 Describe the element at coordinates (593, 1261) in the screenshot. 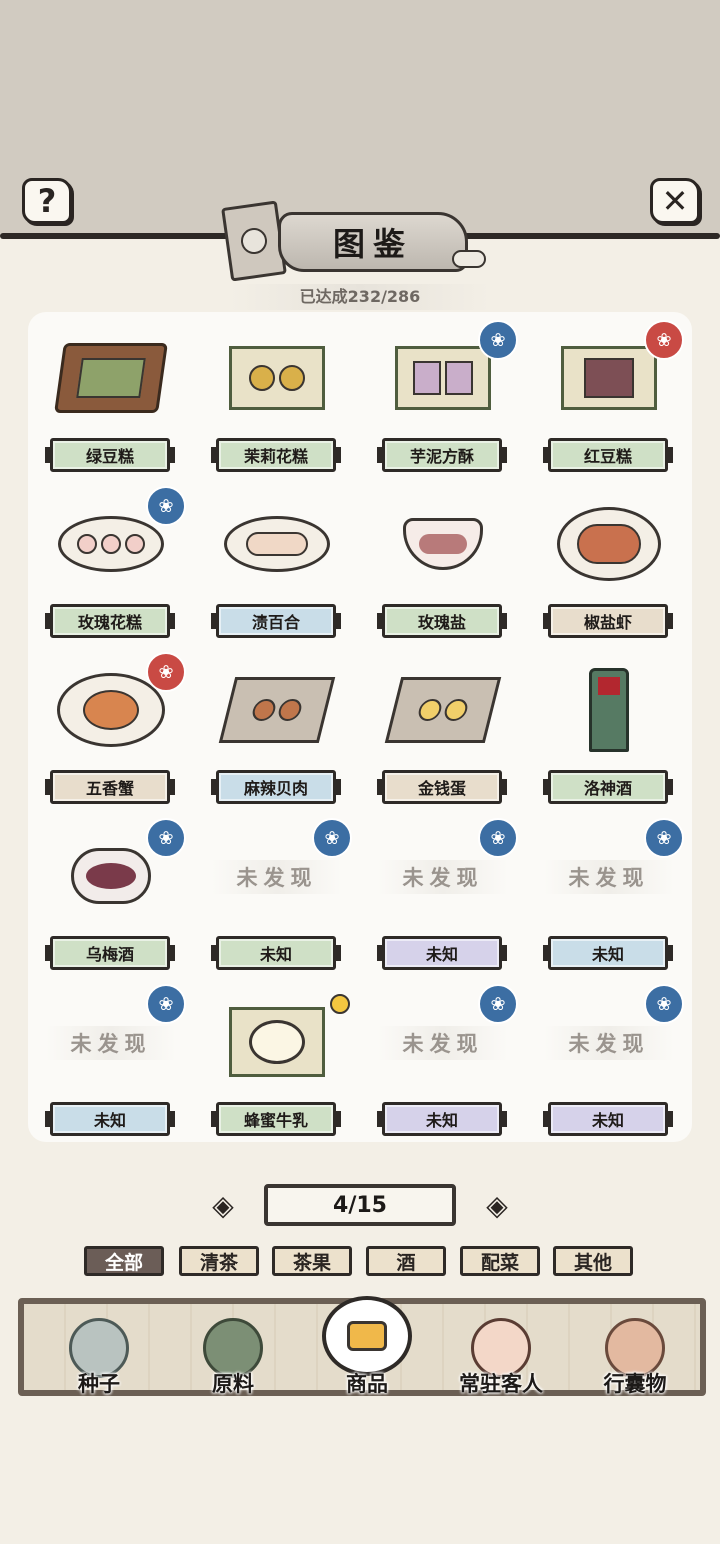

I see `tab-other: 其他` at that location.